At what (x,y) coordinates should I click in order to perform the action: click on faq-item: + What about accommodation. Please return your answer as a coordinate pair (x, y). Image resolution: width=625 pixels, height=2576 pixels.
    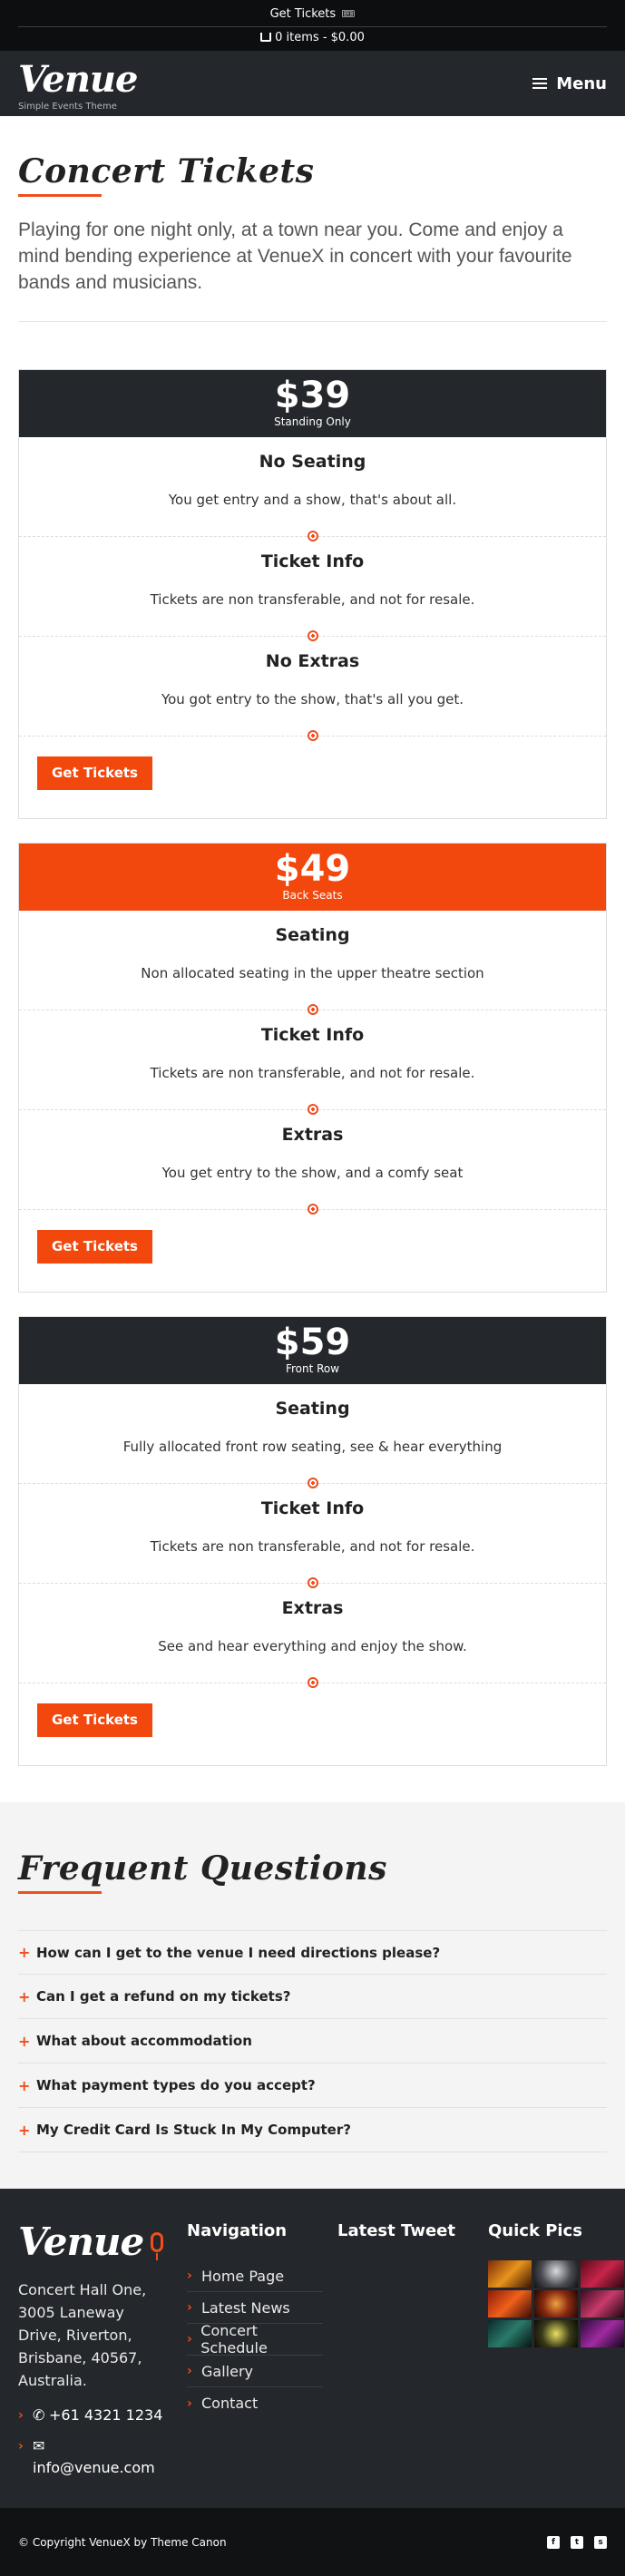
    Looking at the image, I should click on (312, 2041).